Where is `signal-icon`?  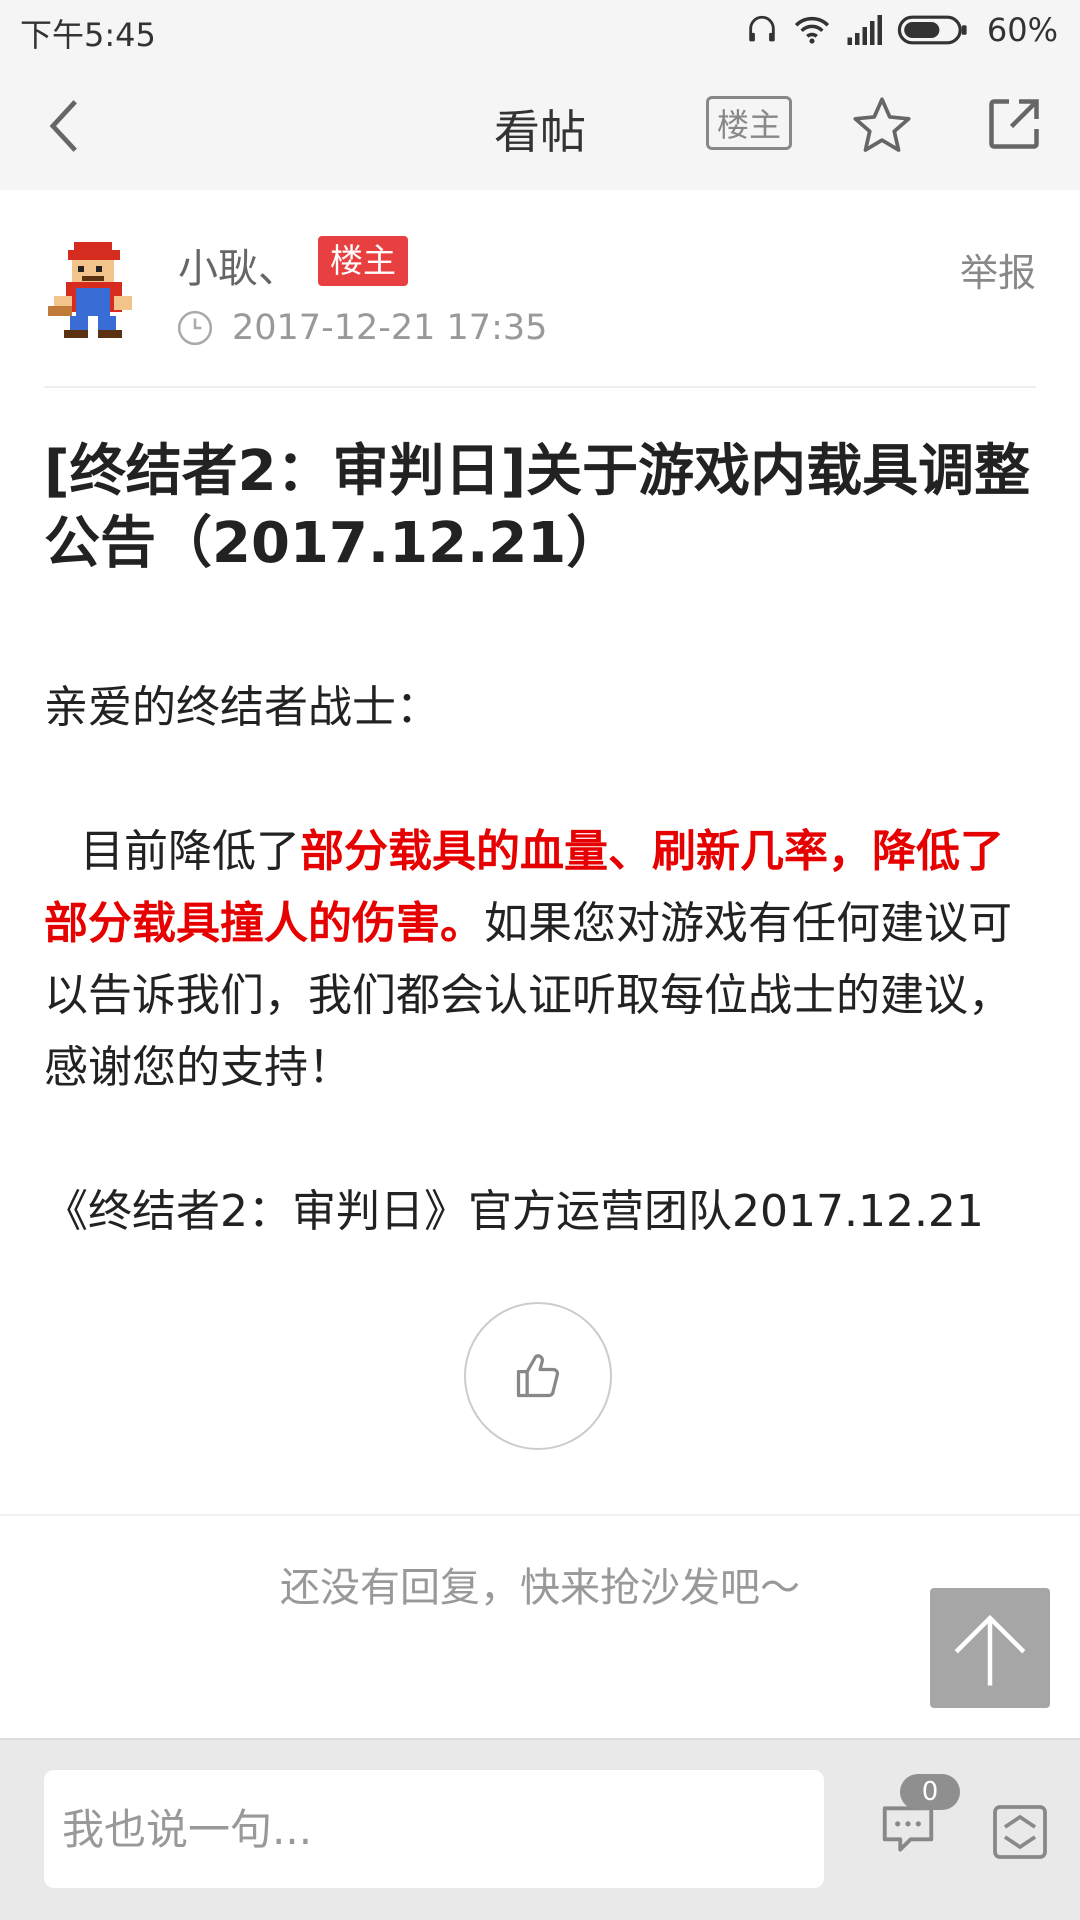 signal-icon is located at coordinates (864, 30).